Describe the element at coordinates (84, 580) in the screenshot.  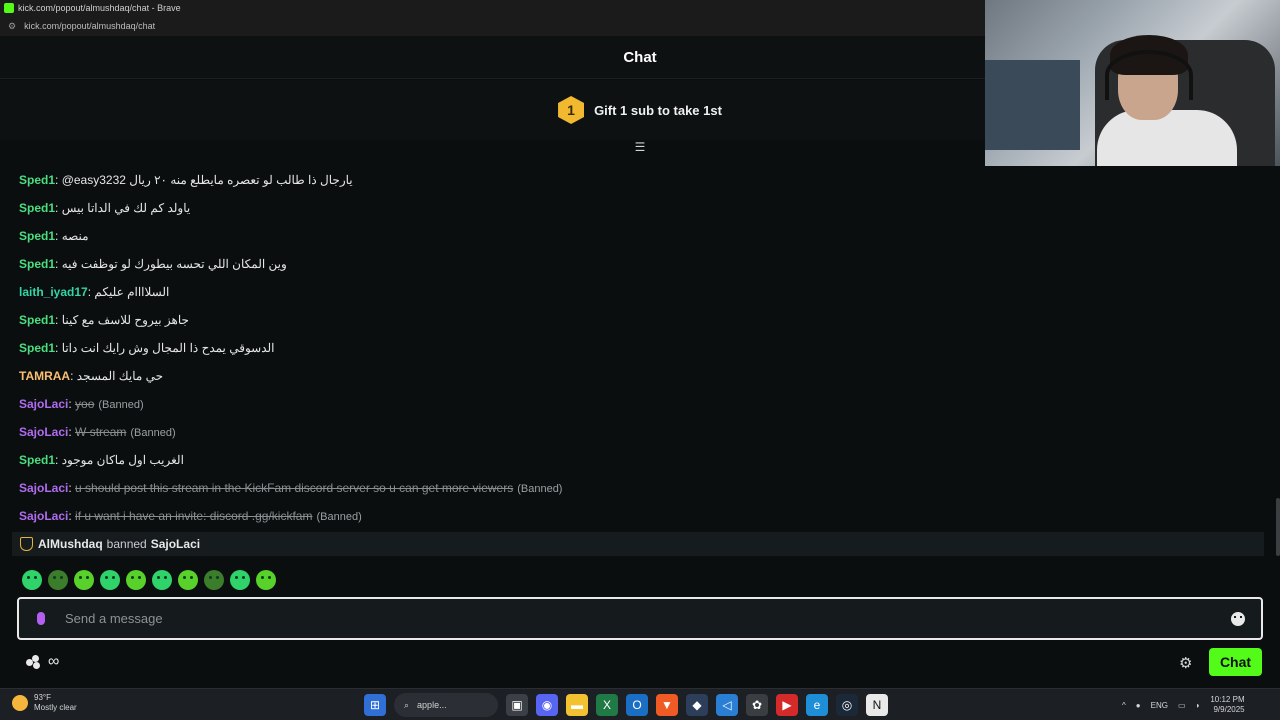
I see `emote-eyes-icon` at that location.